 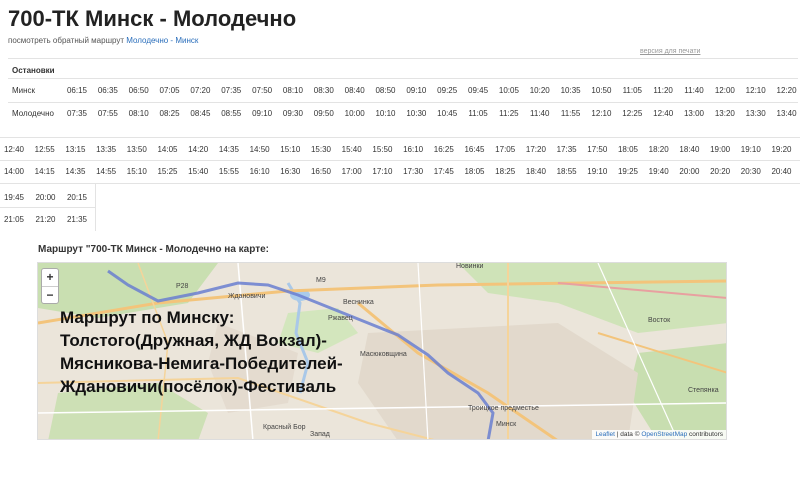 I want to click on time-cell: 09:10, so click(x=262, y=113).